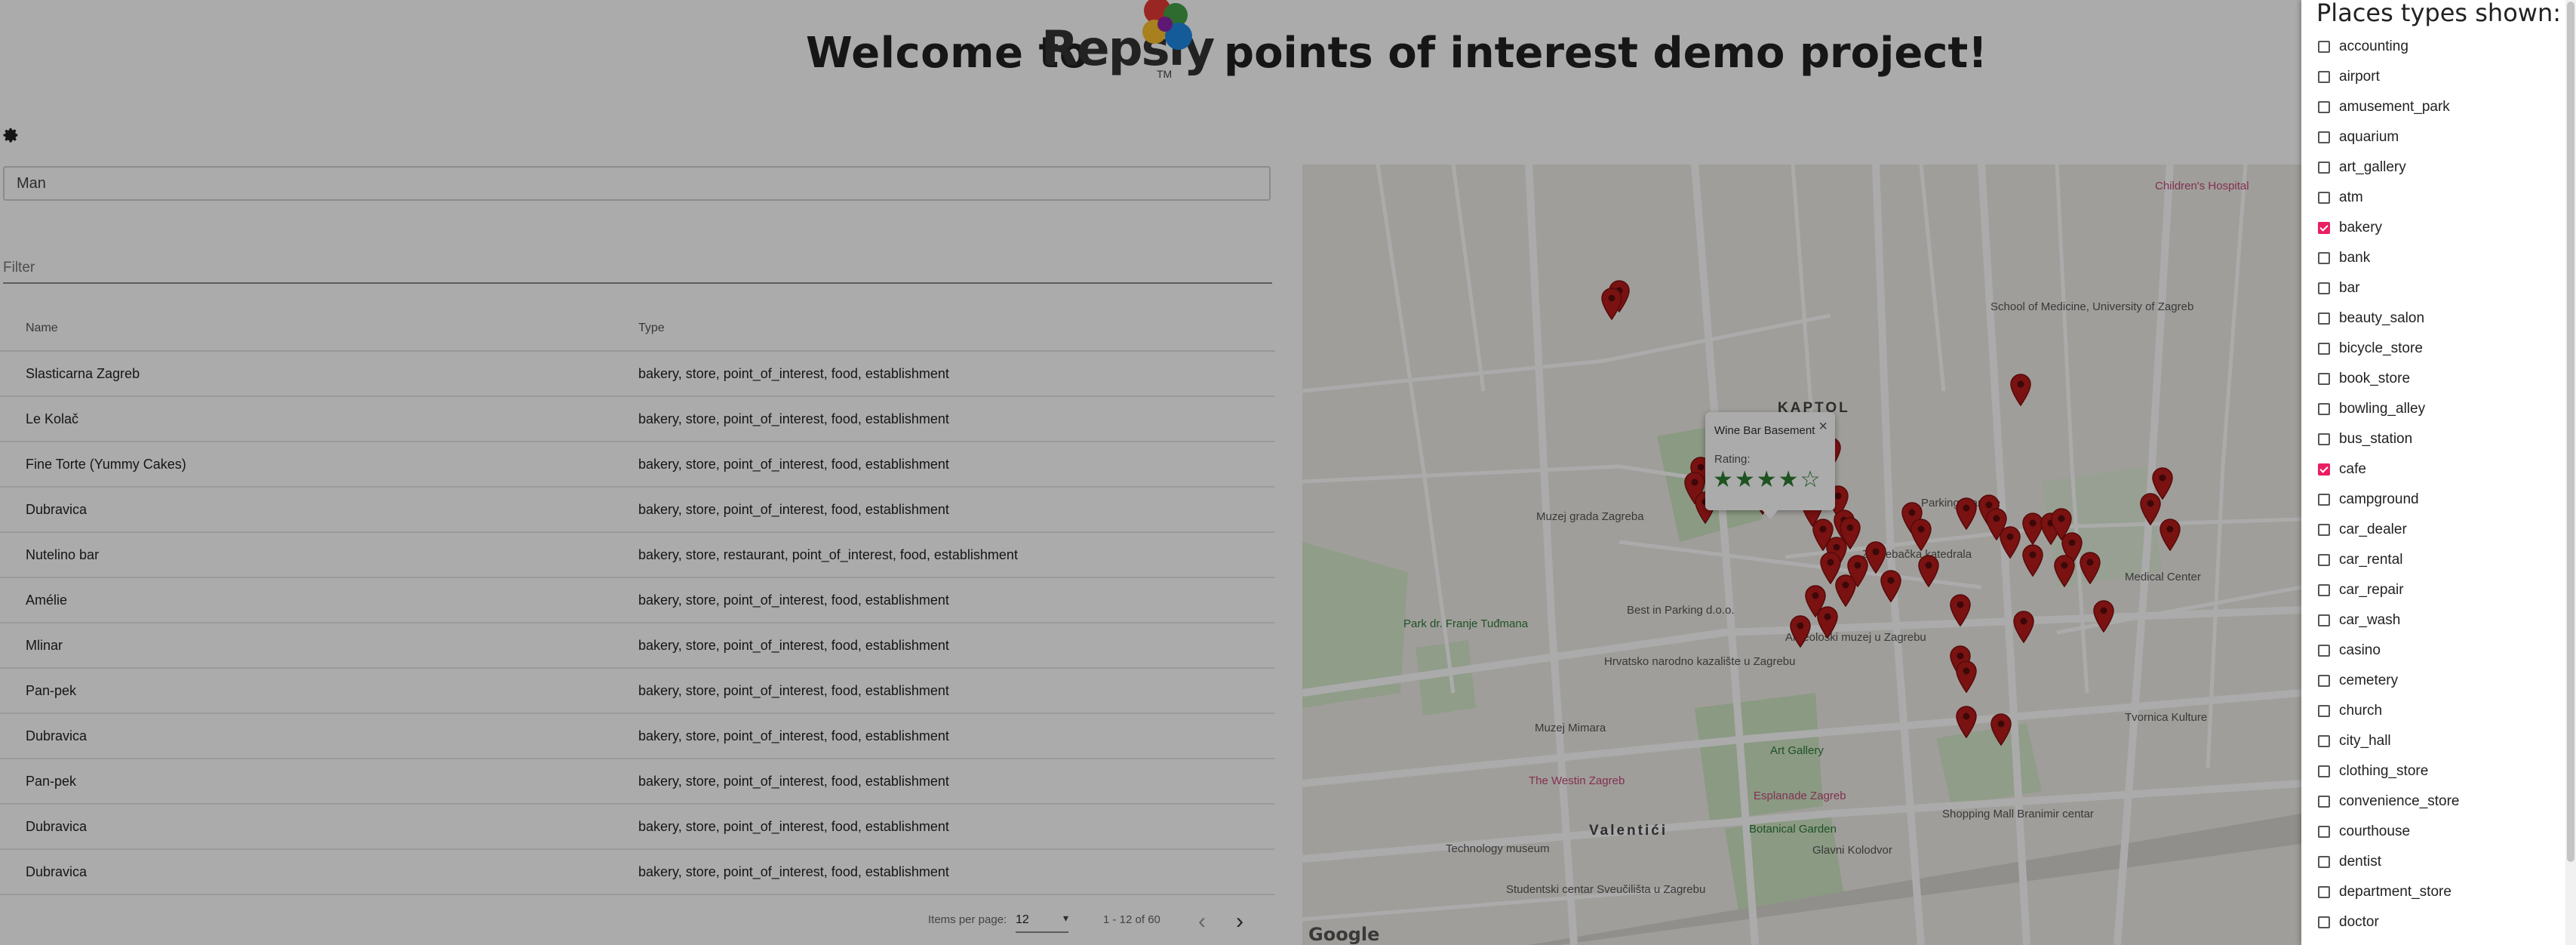 This screenshot has width=2576, height=945. I want to click on scrollbar-thumb, so click(2570, 432).